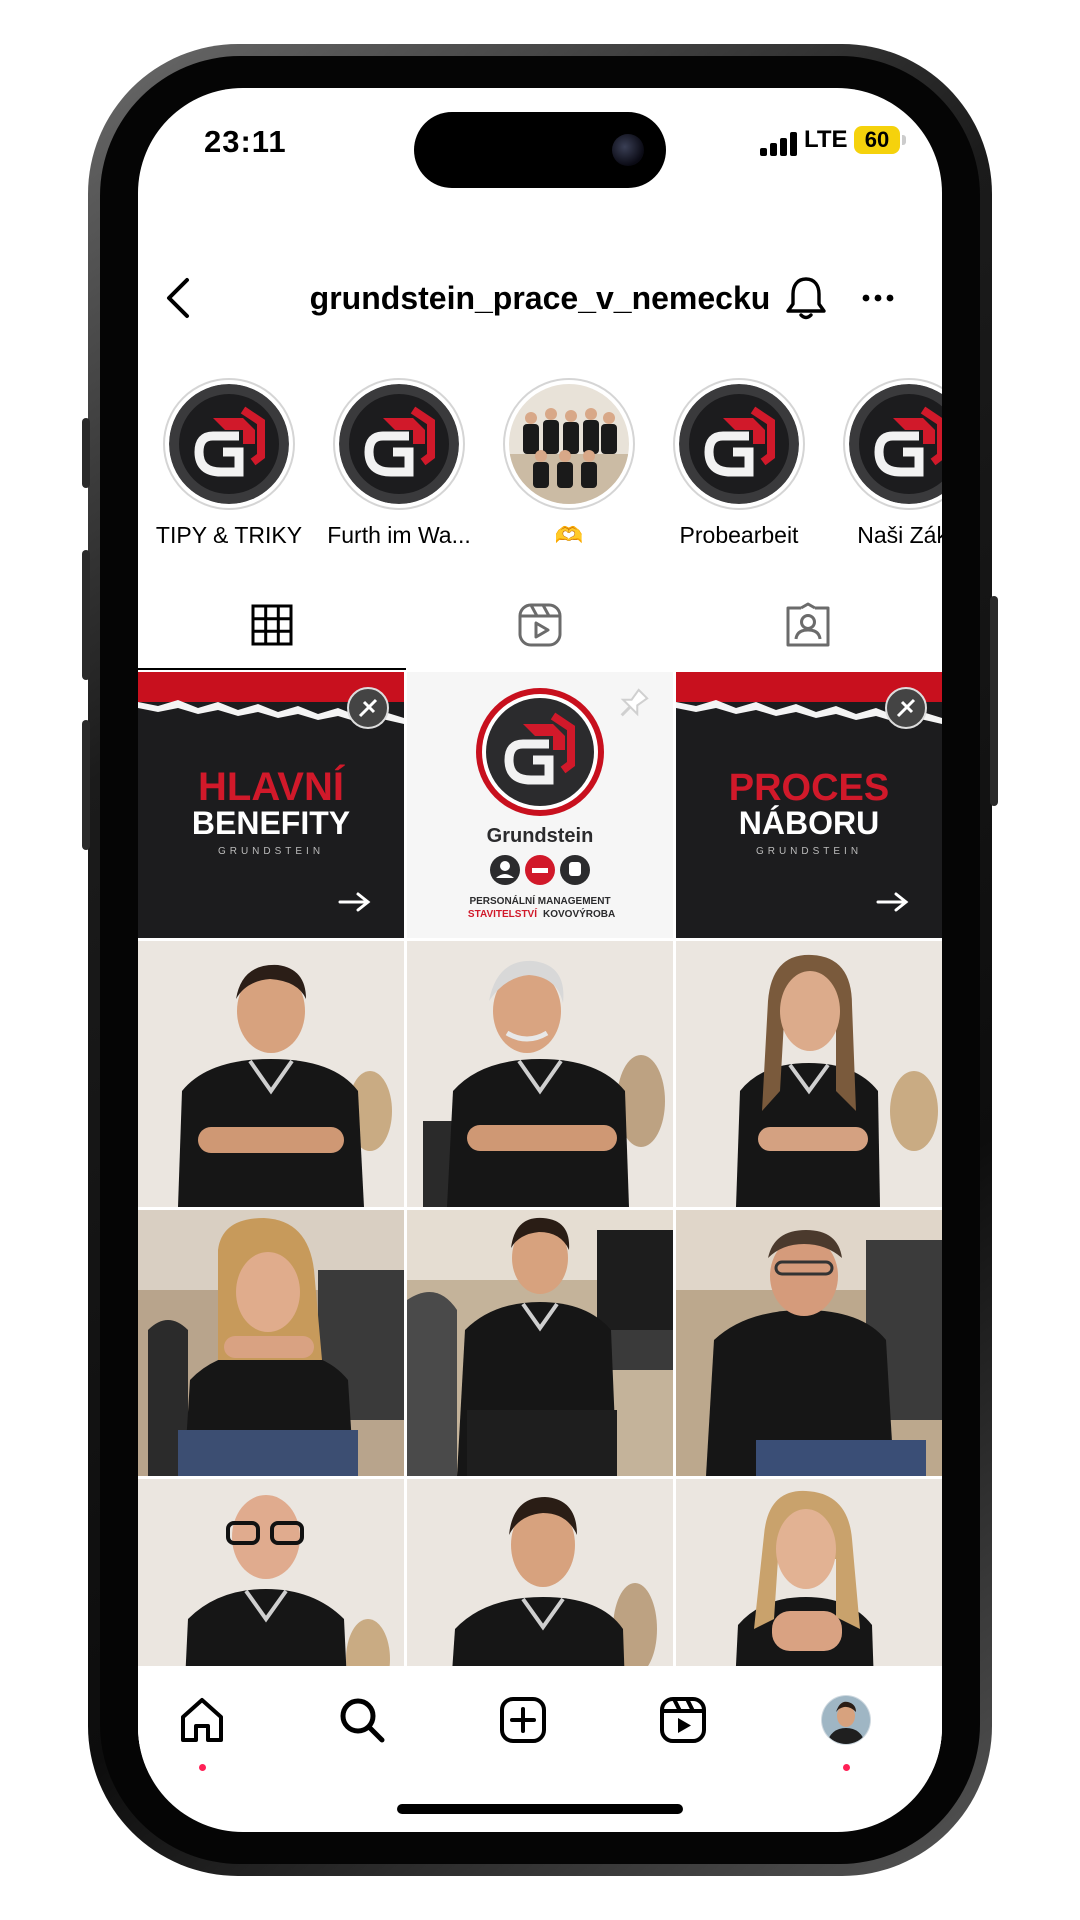 The image size is (1080, 1920). I want to click on post-proces-naboru: PROCES NÁBORU GRUNDSTEIN, so click(809, 805).